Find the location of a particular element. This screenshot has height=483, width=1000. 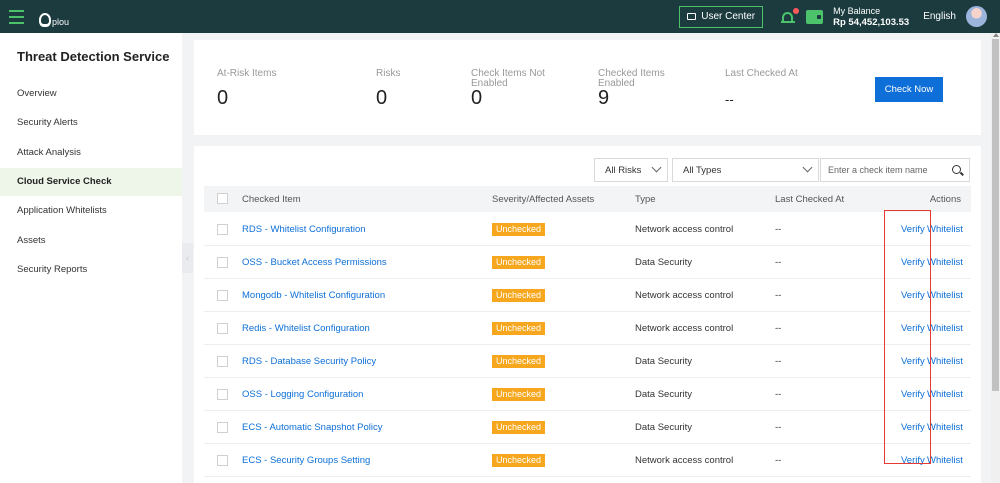

sidebar-item-security-alerts: Security Alerts is located at coordinates (91, 123).